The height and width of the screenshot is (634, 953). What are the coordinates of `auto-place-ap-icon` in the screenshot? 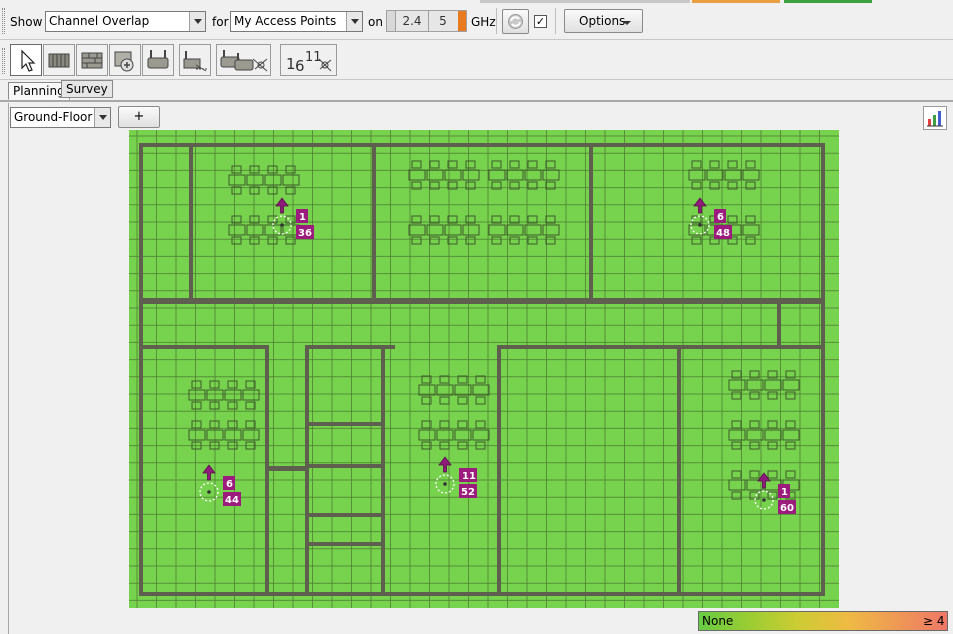 It's located at (244, 61).